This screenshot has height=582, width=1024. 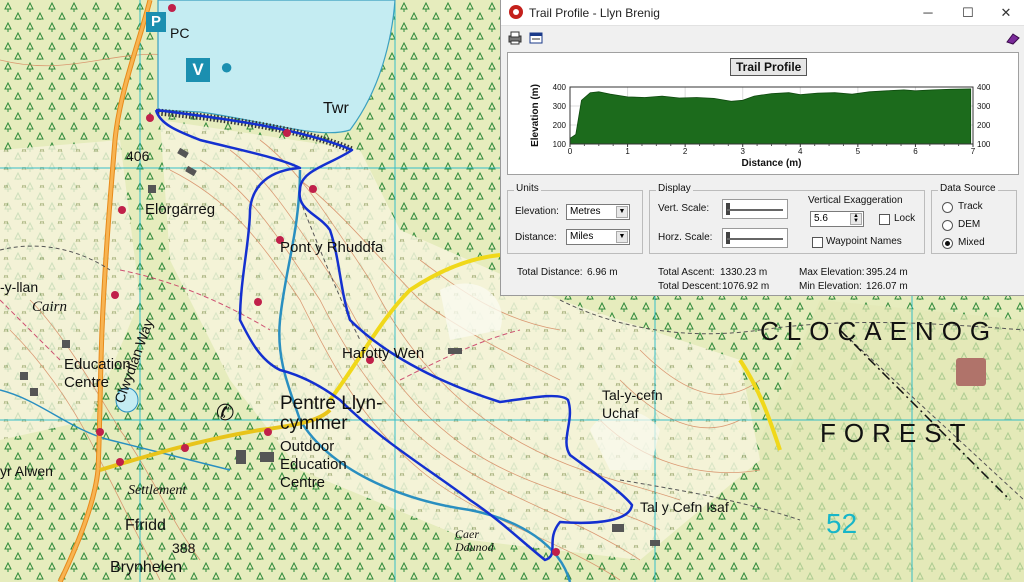 I want to click on total-distance-value: 6.96 m, so click(x=602, y=272).